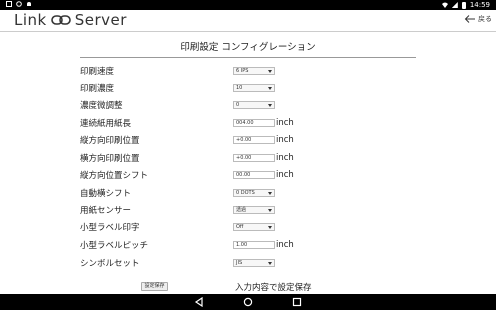 This screenshot has width=496, height=310. I want to click on signal-icon, so click(454, 5).